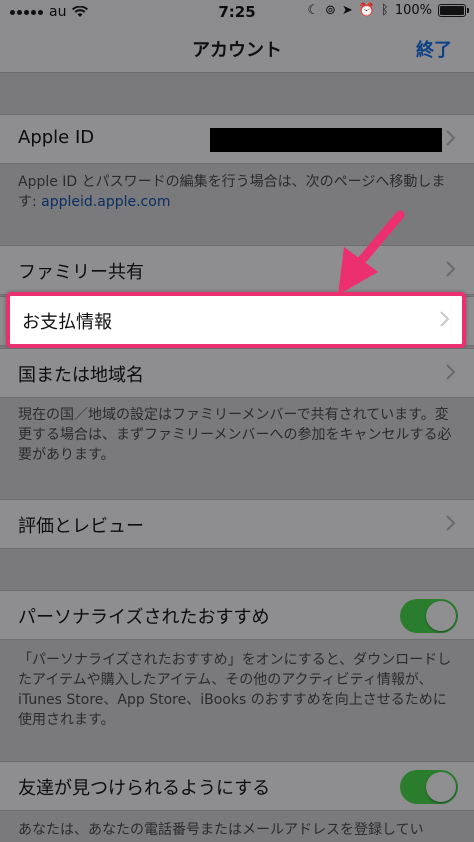  I want to click on family-sharing-label: ファミリー共有, so click(81, 272).